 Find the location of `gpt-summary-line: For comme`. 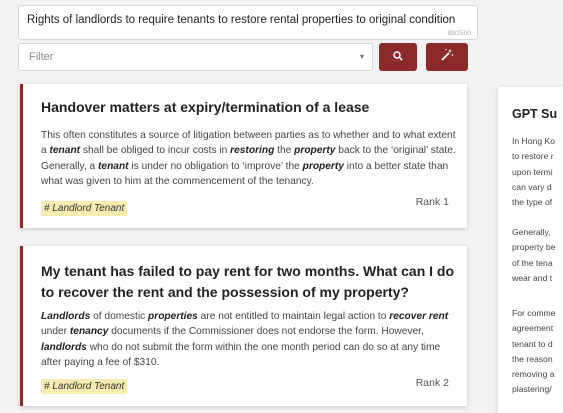

gpt-summary-line: For comme is located at coordinates (534, 313).